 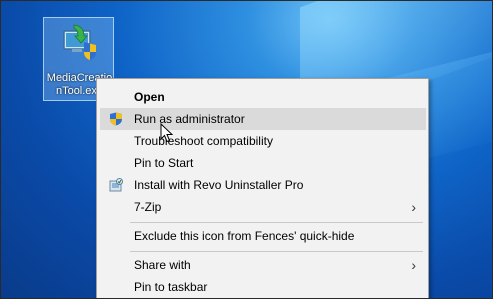 What do you see at coordinates (219, 185) in the screenshot?
I see `menu-item-label: Install with Revo Uninstaller Pro` at bounding box center [219, 185].